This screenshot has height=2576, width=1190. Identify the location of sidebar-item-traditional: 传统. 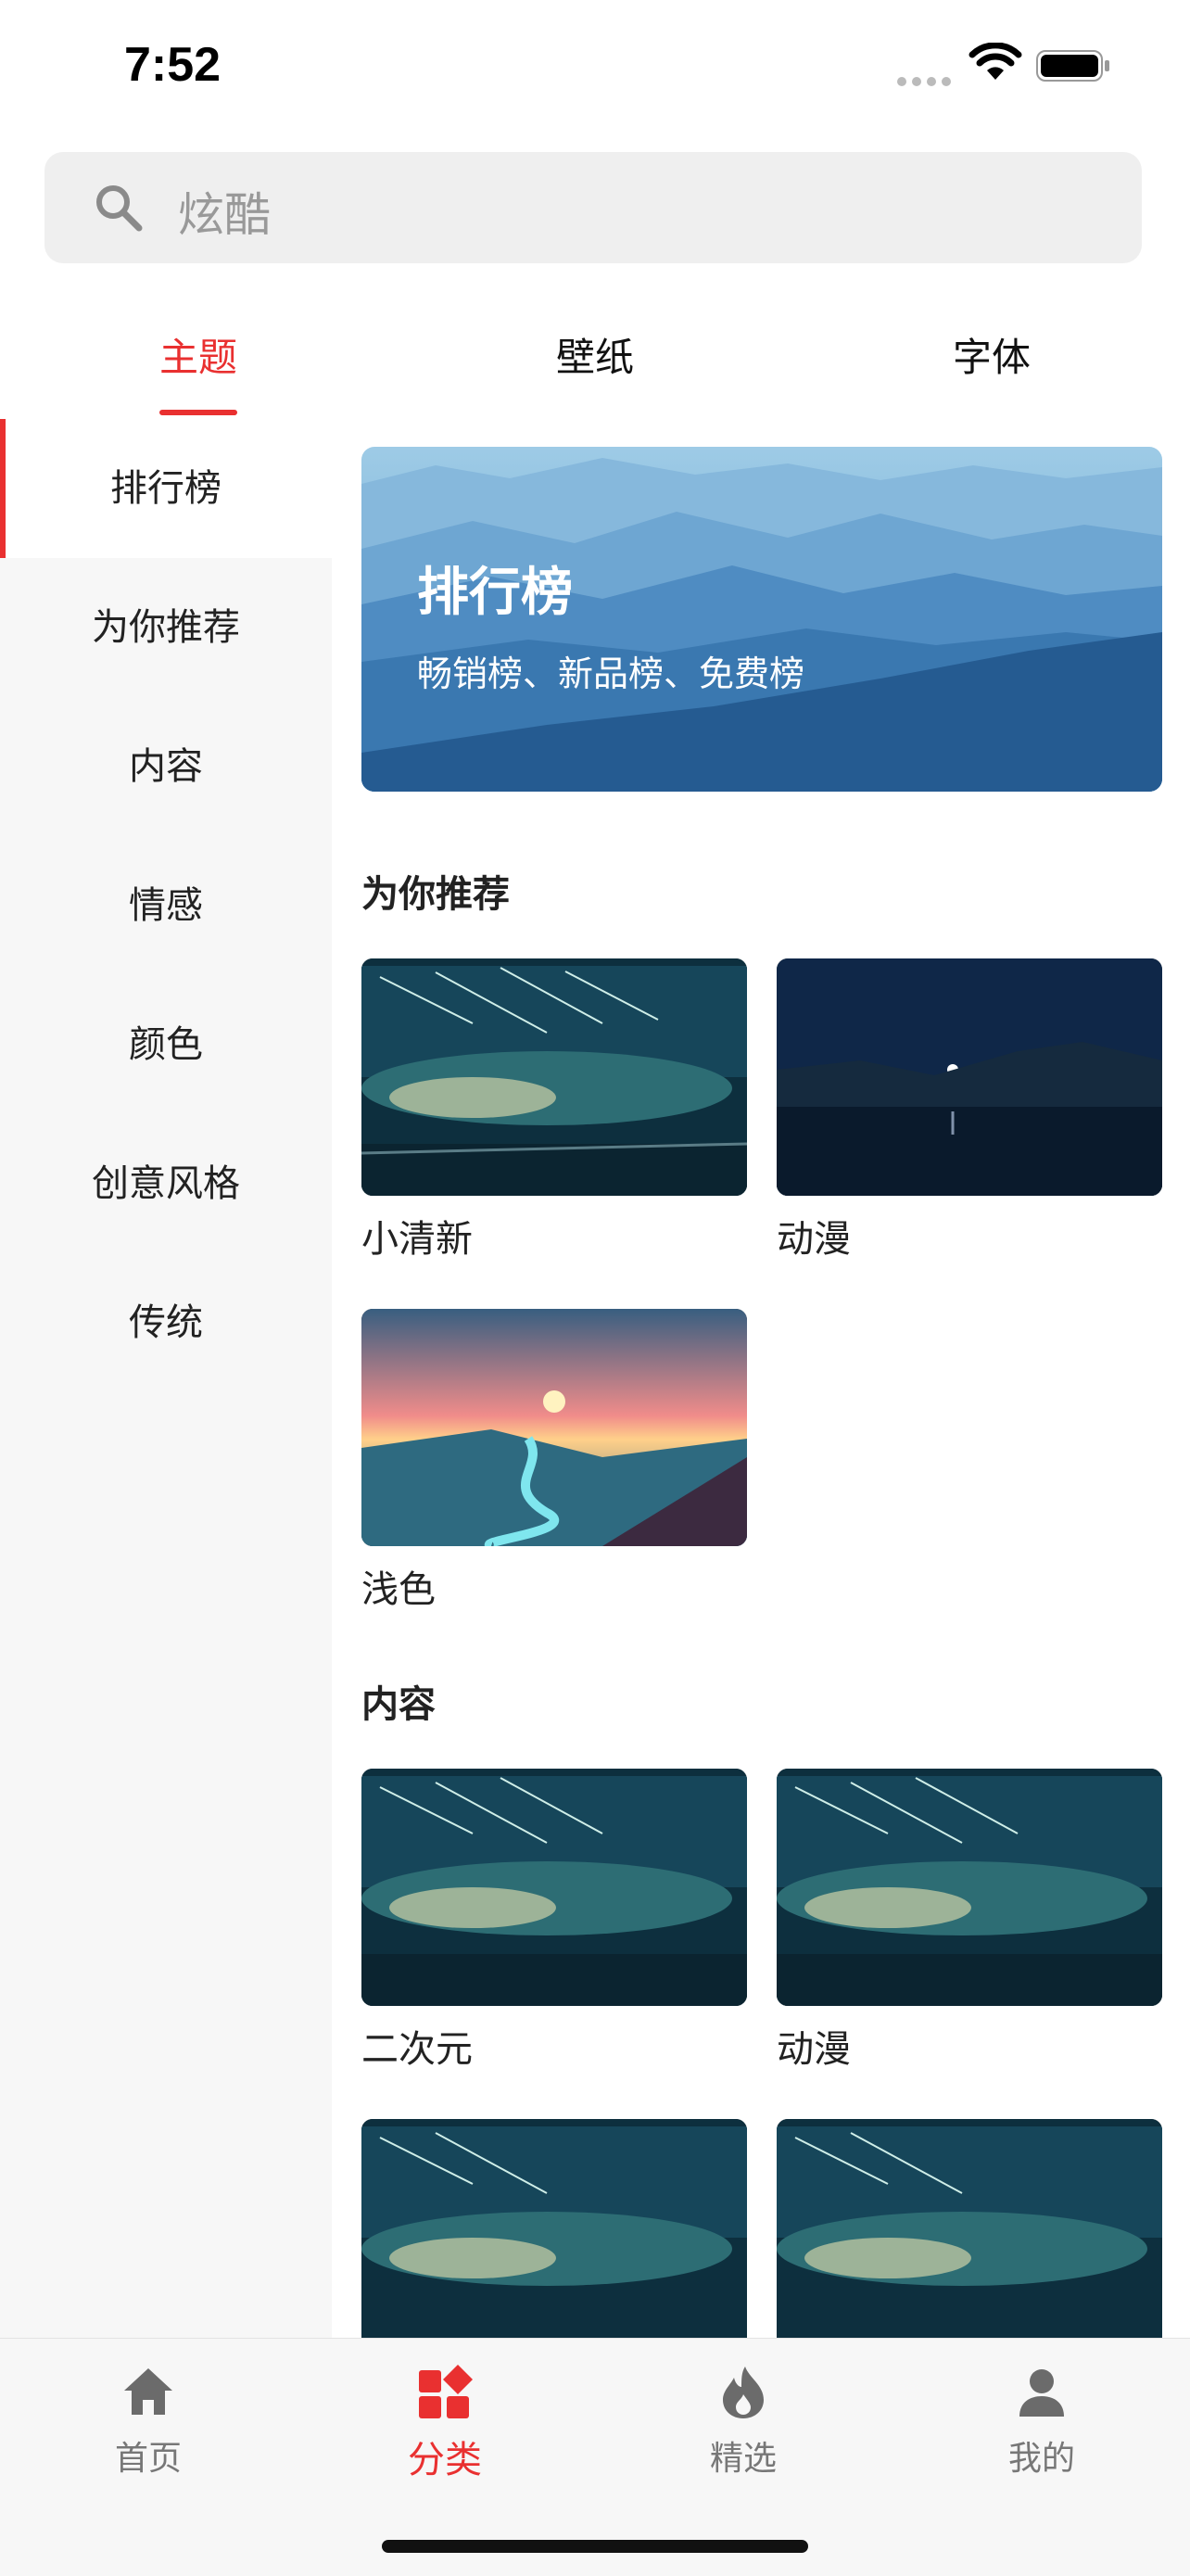
(166, 1322).